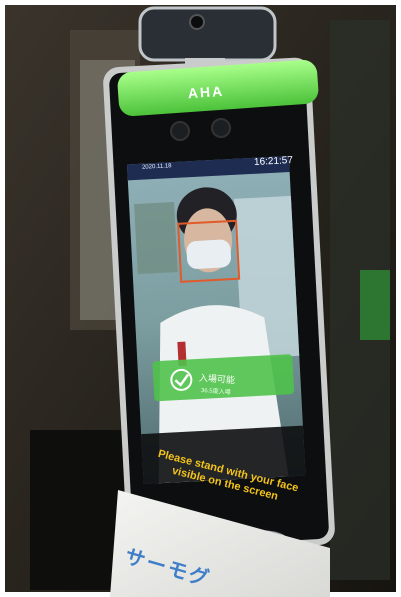  I want to click on bg-tree, so click(156, 238).